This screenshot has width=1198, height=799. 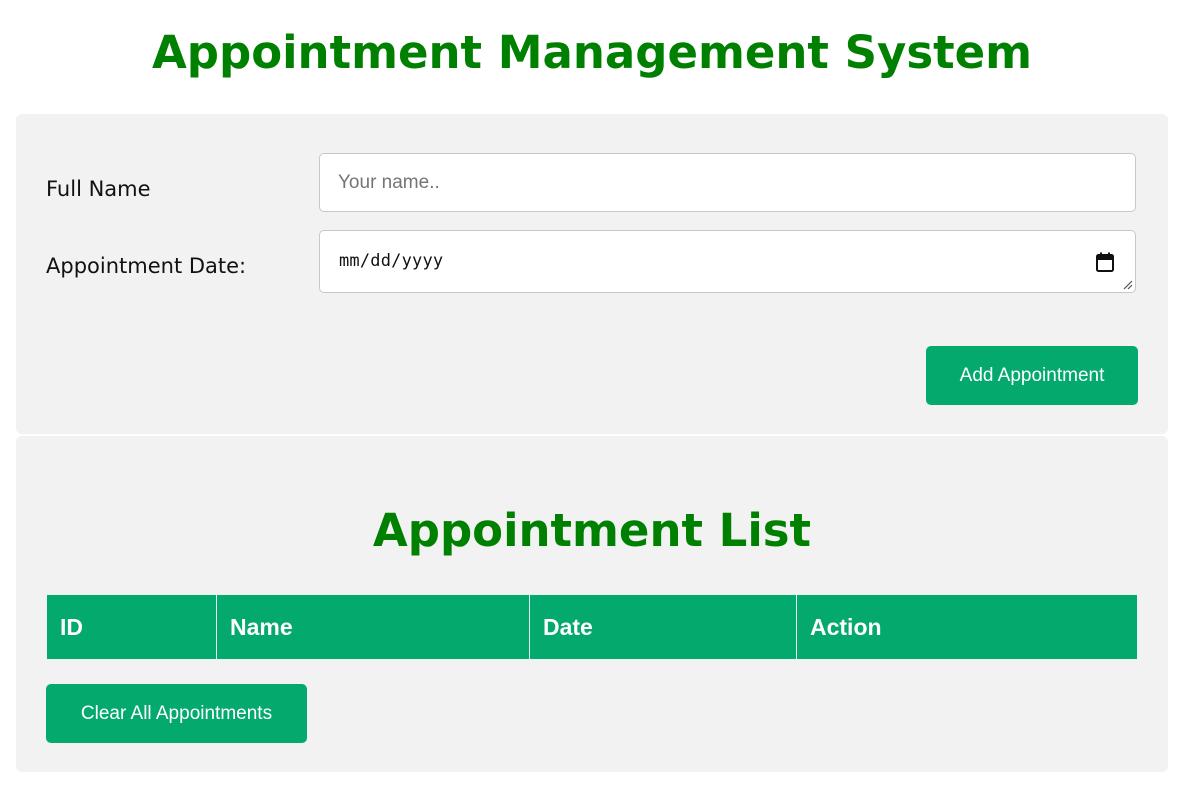 I want to click on table-header-row: ID Name Date Action, so click(x=592, y=627).